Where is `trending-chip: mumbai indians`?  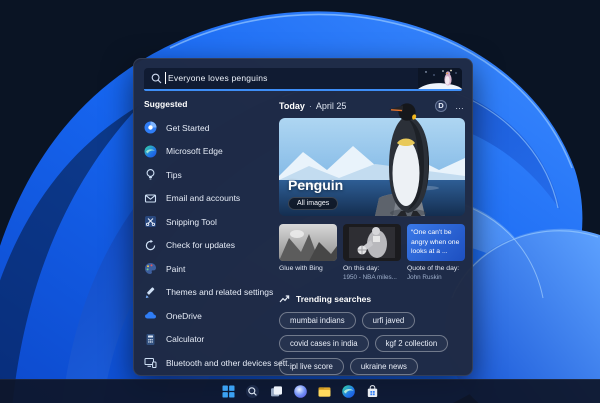 trending-chip: mumbai indians is located at coordinates (317, 320).